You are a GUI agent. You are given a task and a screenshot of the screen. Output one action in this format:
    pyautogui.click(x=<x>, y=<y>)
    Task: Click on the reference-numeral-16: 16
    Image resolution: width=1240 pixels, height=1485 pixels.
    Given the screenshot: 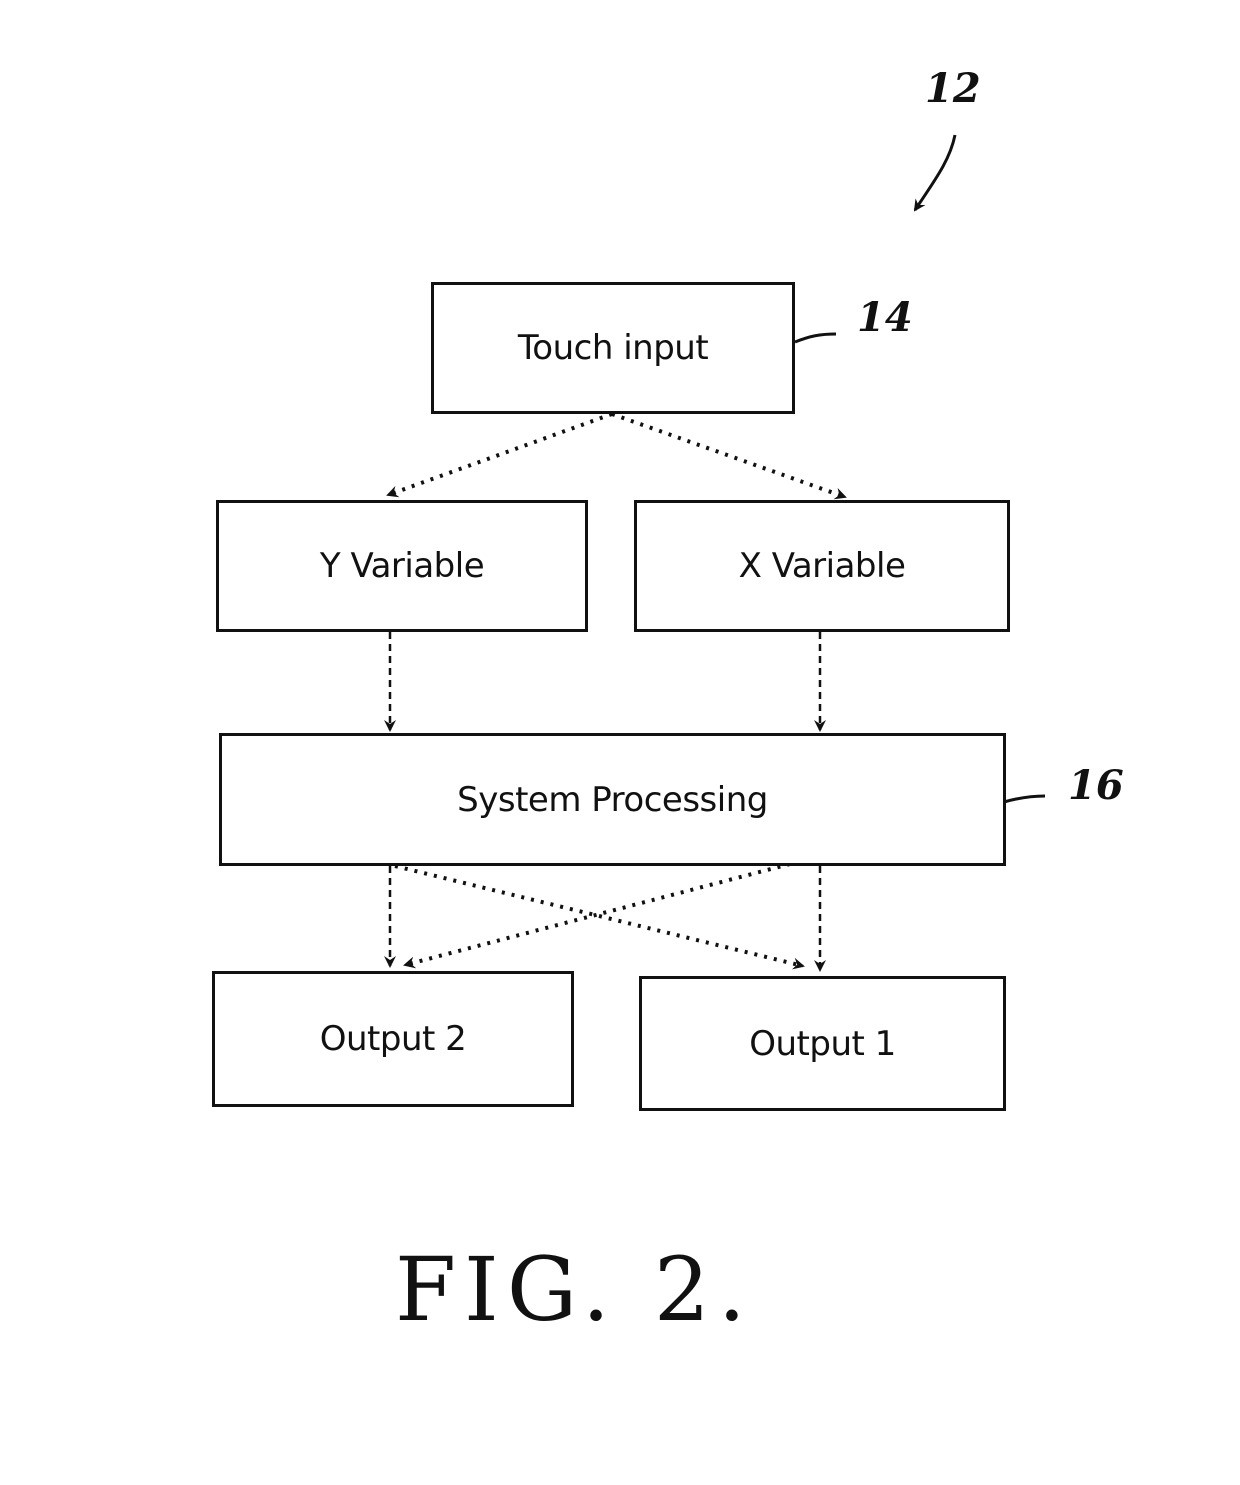 What is the action you would take?
    pyautogui.click(x=1096, y=785)
    